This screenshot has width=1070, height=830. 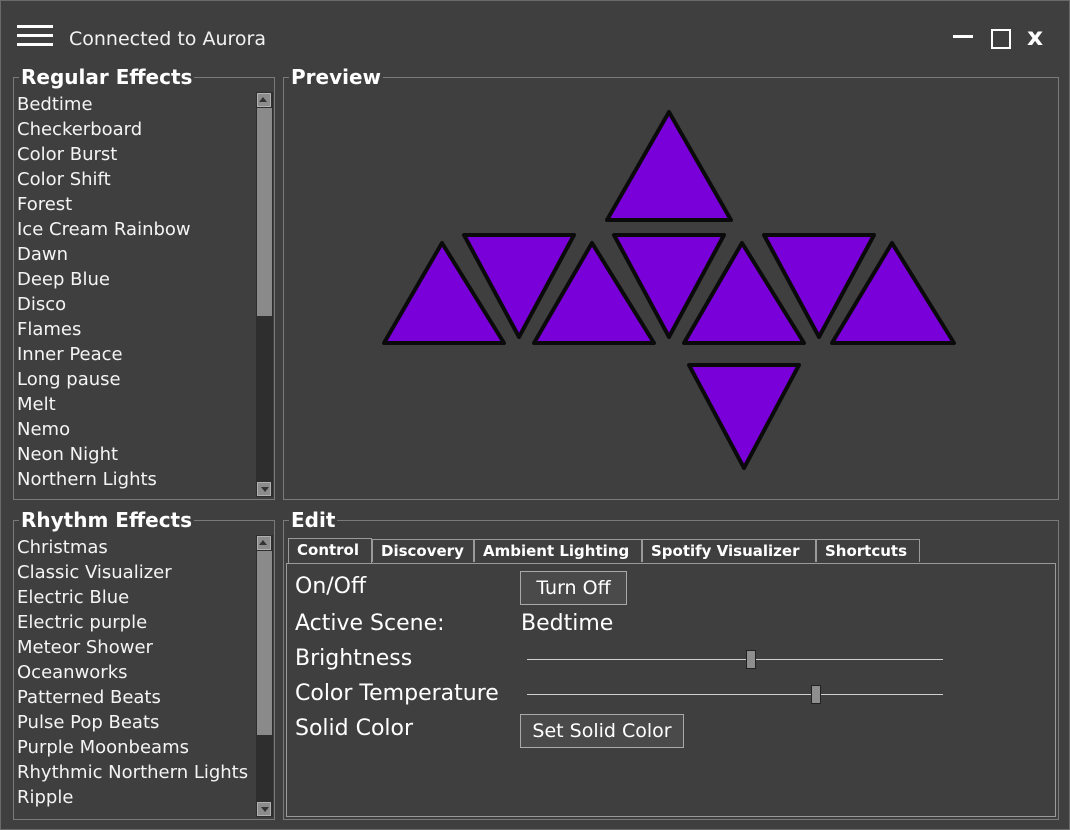 I want to click on list-item: Ripple, so click(x=135, y=797).